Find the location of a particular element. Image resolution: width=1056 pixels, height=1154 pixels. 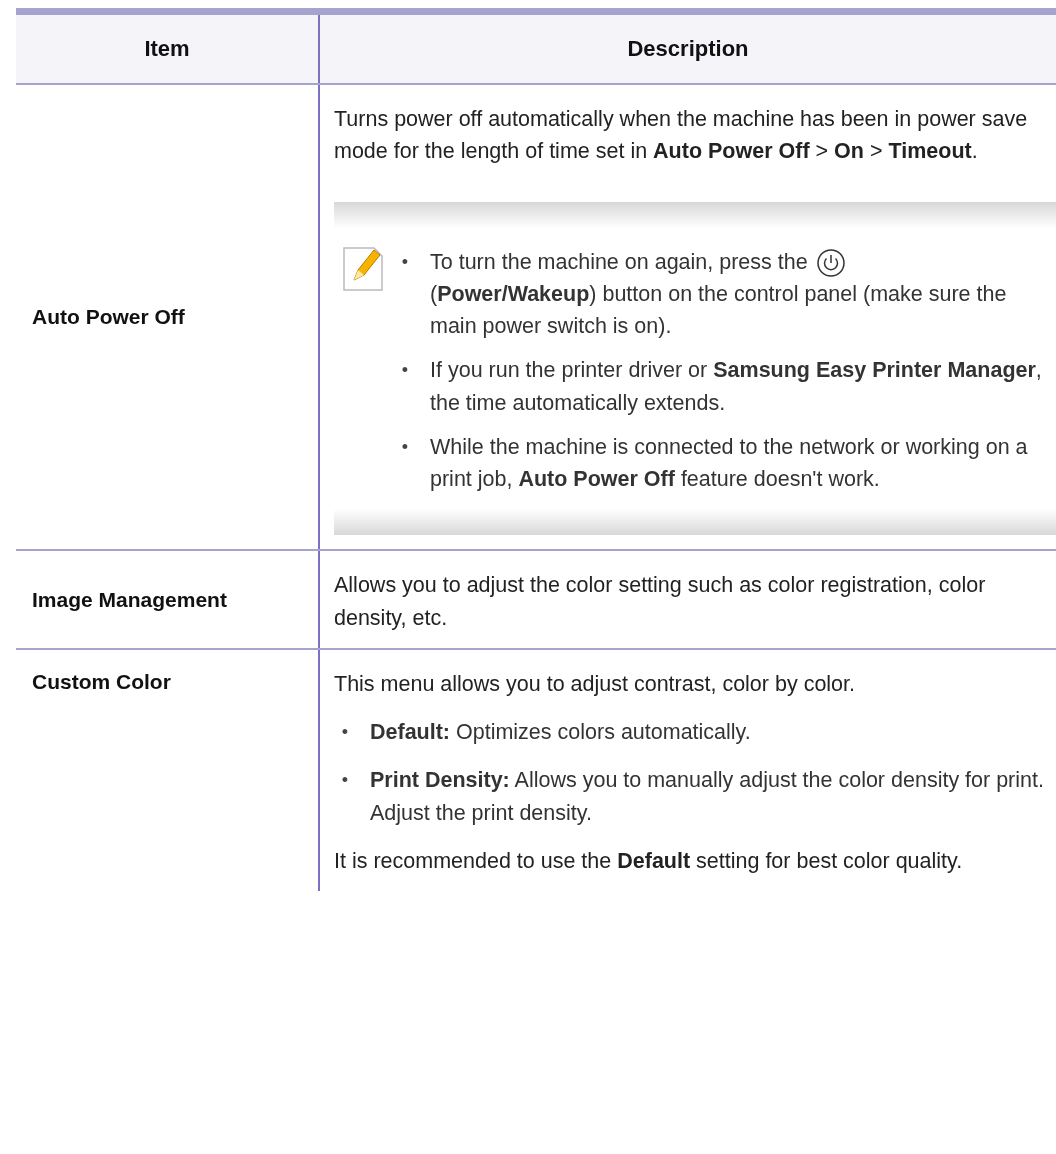

description-text: Turns power off automatically when the machine has been in power save mode for the length of time set in Auto Power Off > On > Timeout. is located at coordinates (681, 136).